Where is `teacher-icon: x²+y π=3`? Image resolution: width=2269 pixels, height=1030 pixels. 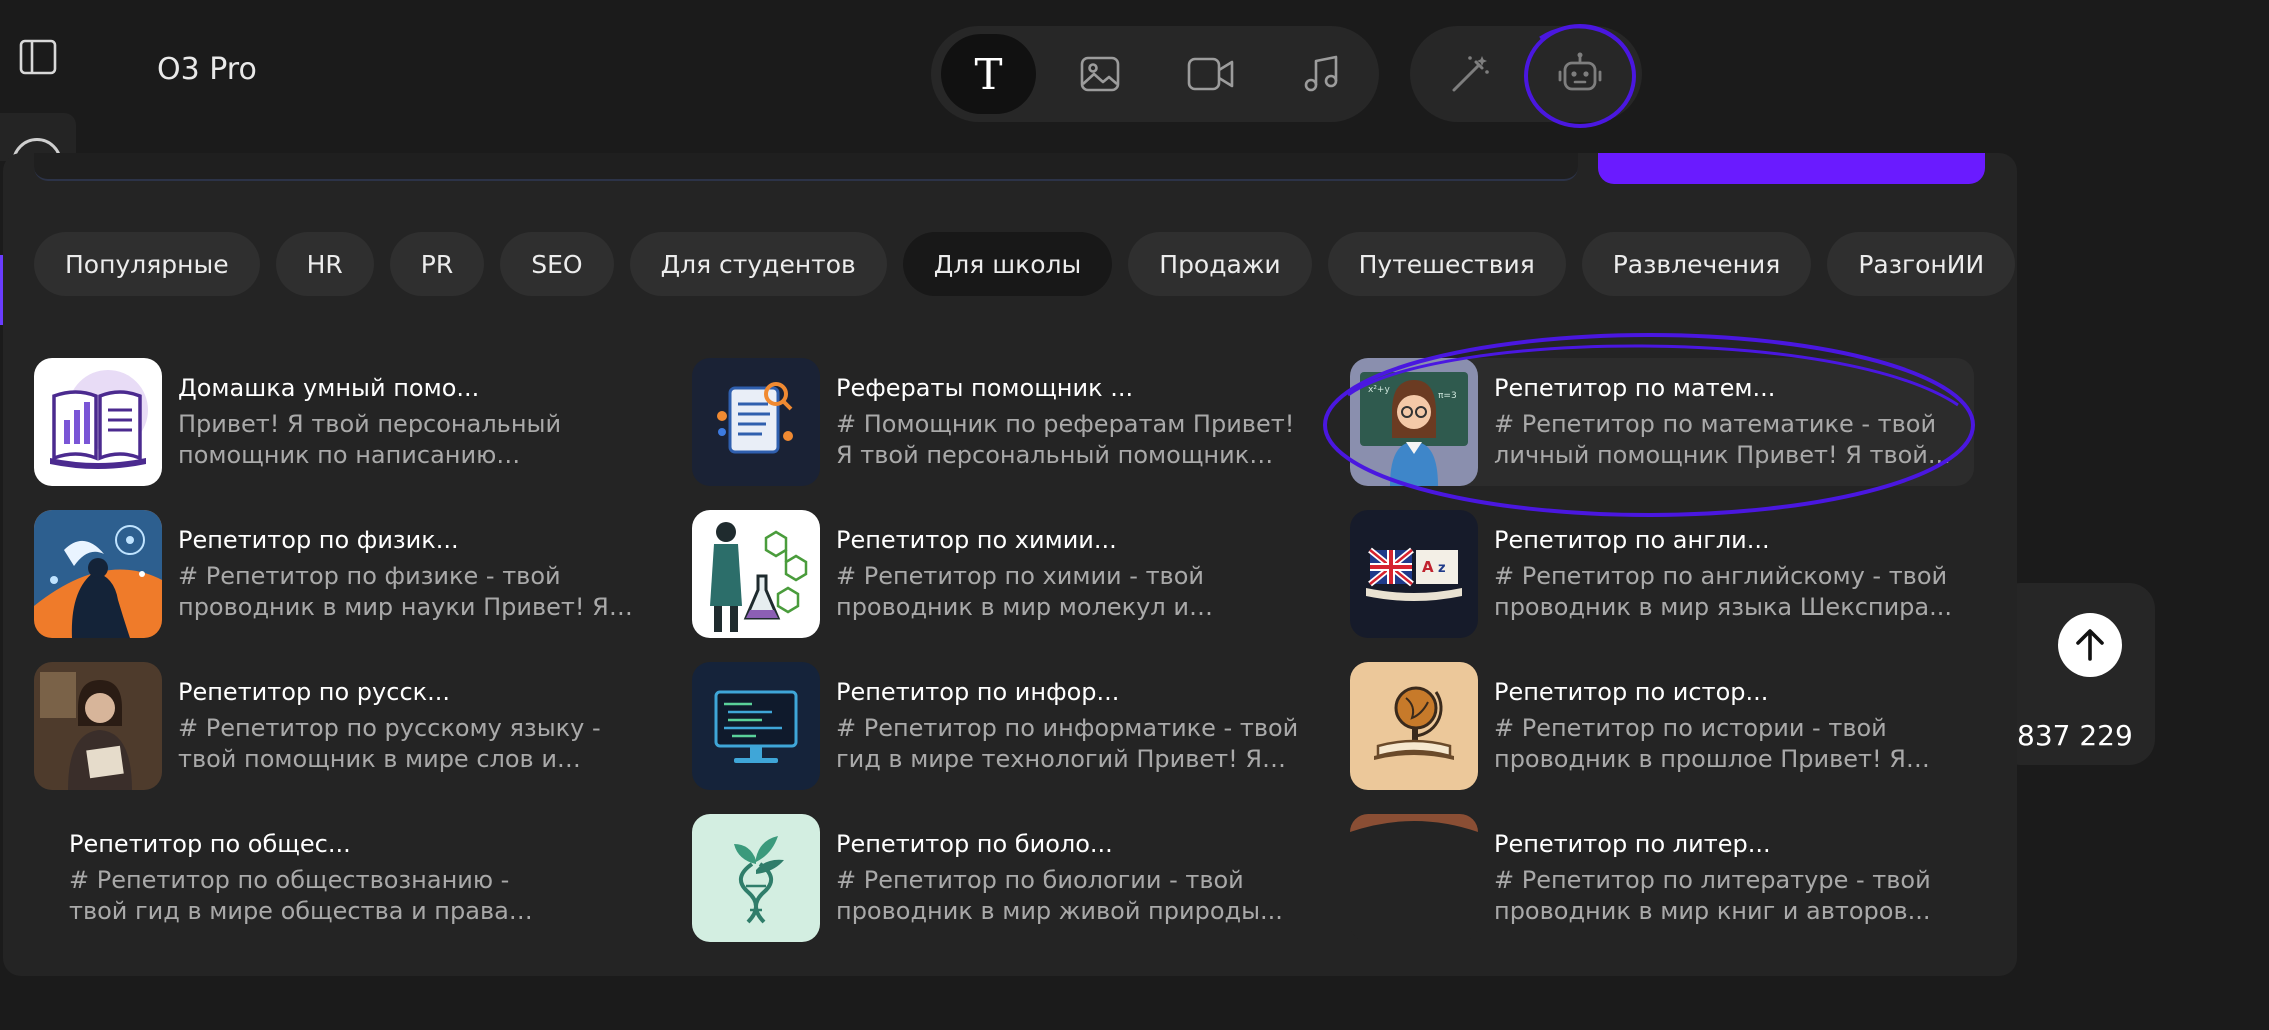
teacher-icon: x²+y π=3 is located at coordinates (1414, 422).